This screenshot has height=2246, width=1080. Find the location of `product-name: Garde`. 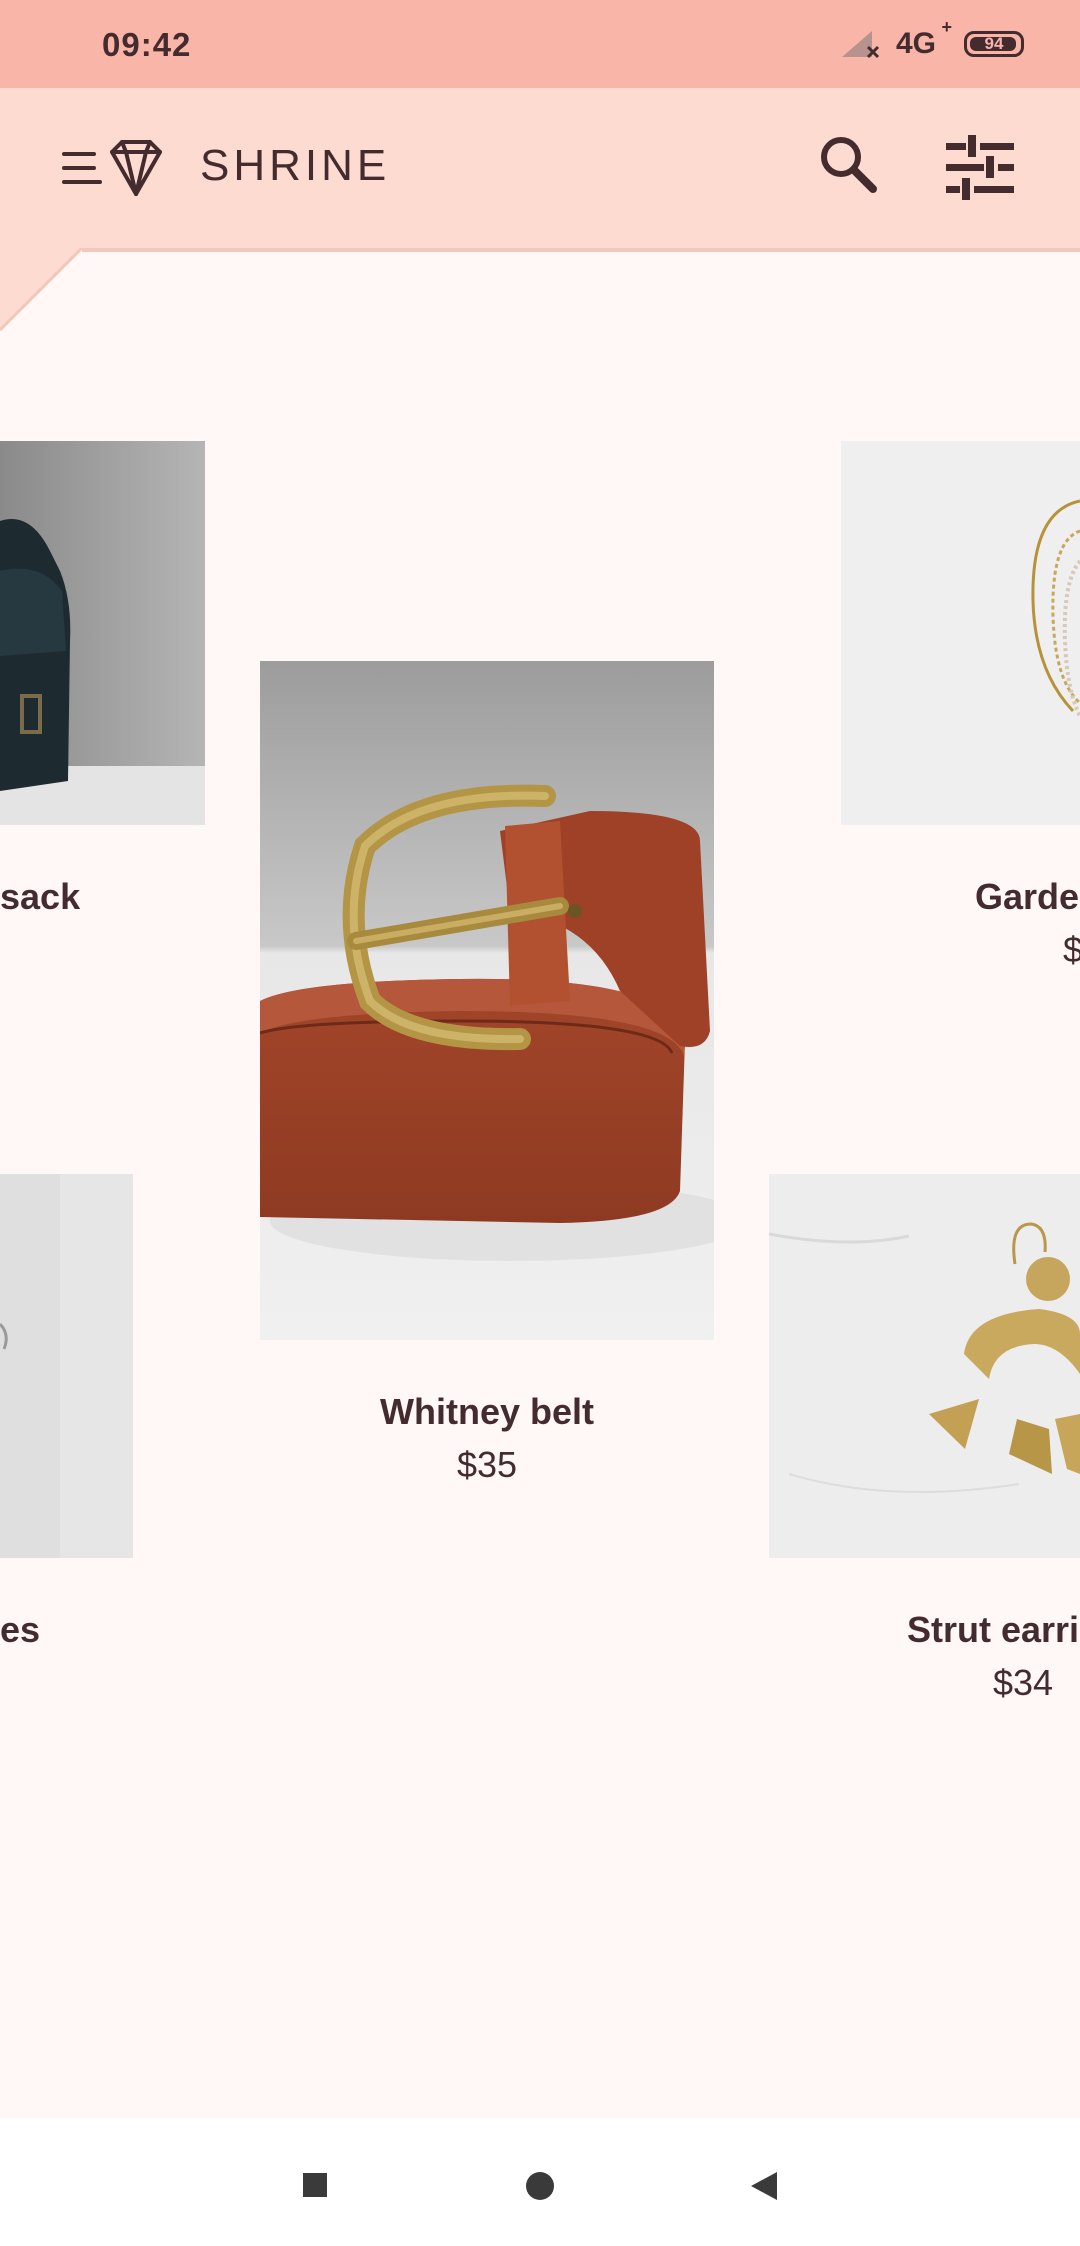

product-name: Garde is located at coordinates (1027, 896).